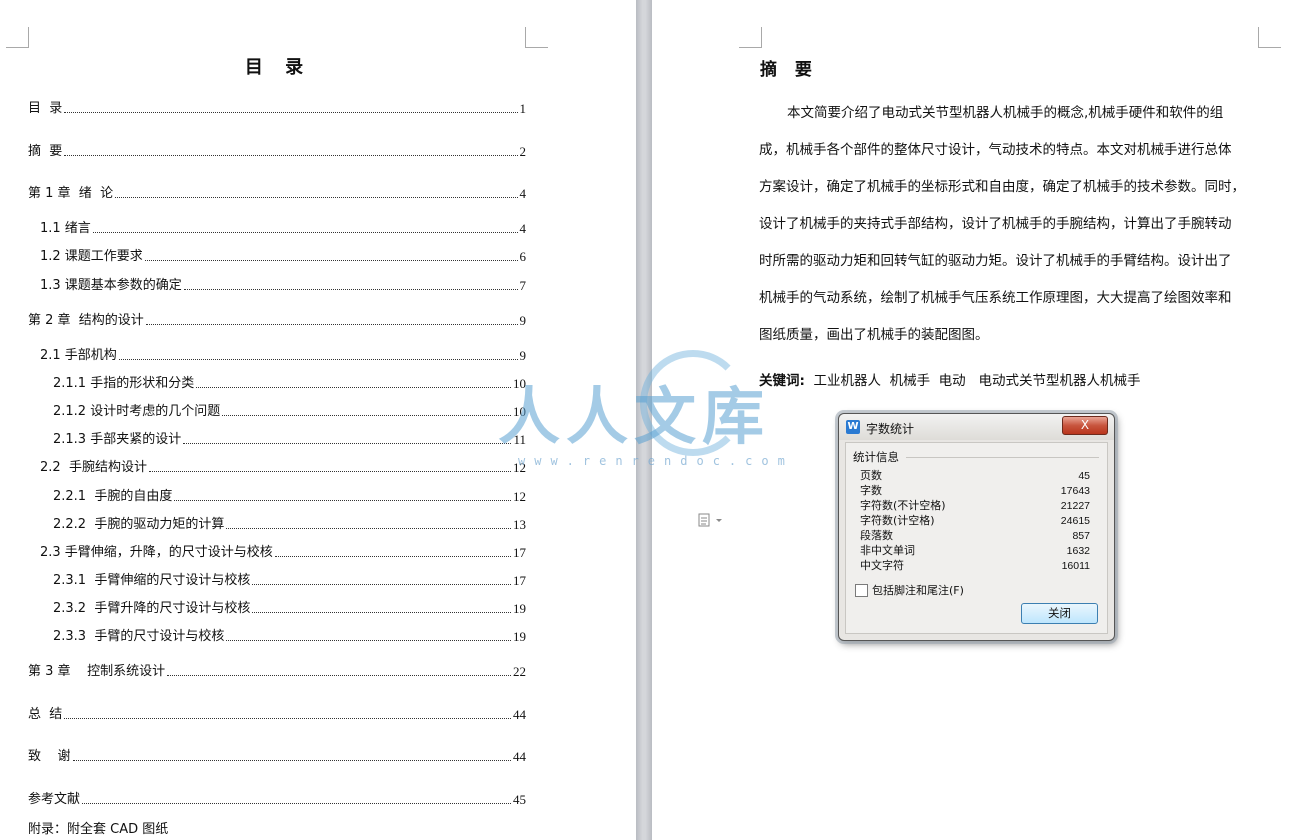 Image resolution: width=1310 pixels, height=840 pixels. I want to click on include-footnotes-label: 包括脚注和尾注(F), so click(918, 590).